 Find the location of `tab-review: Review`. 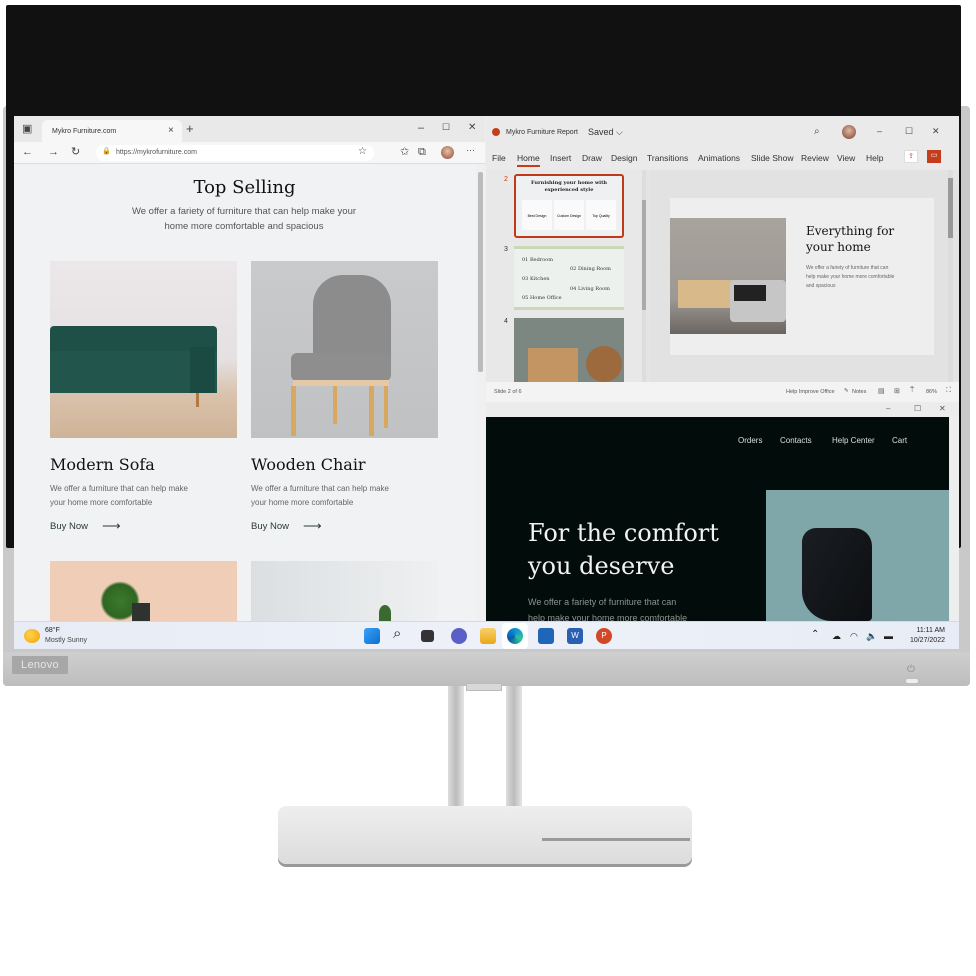

tab-review: Review is located at coordinates (815, 158).